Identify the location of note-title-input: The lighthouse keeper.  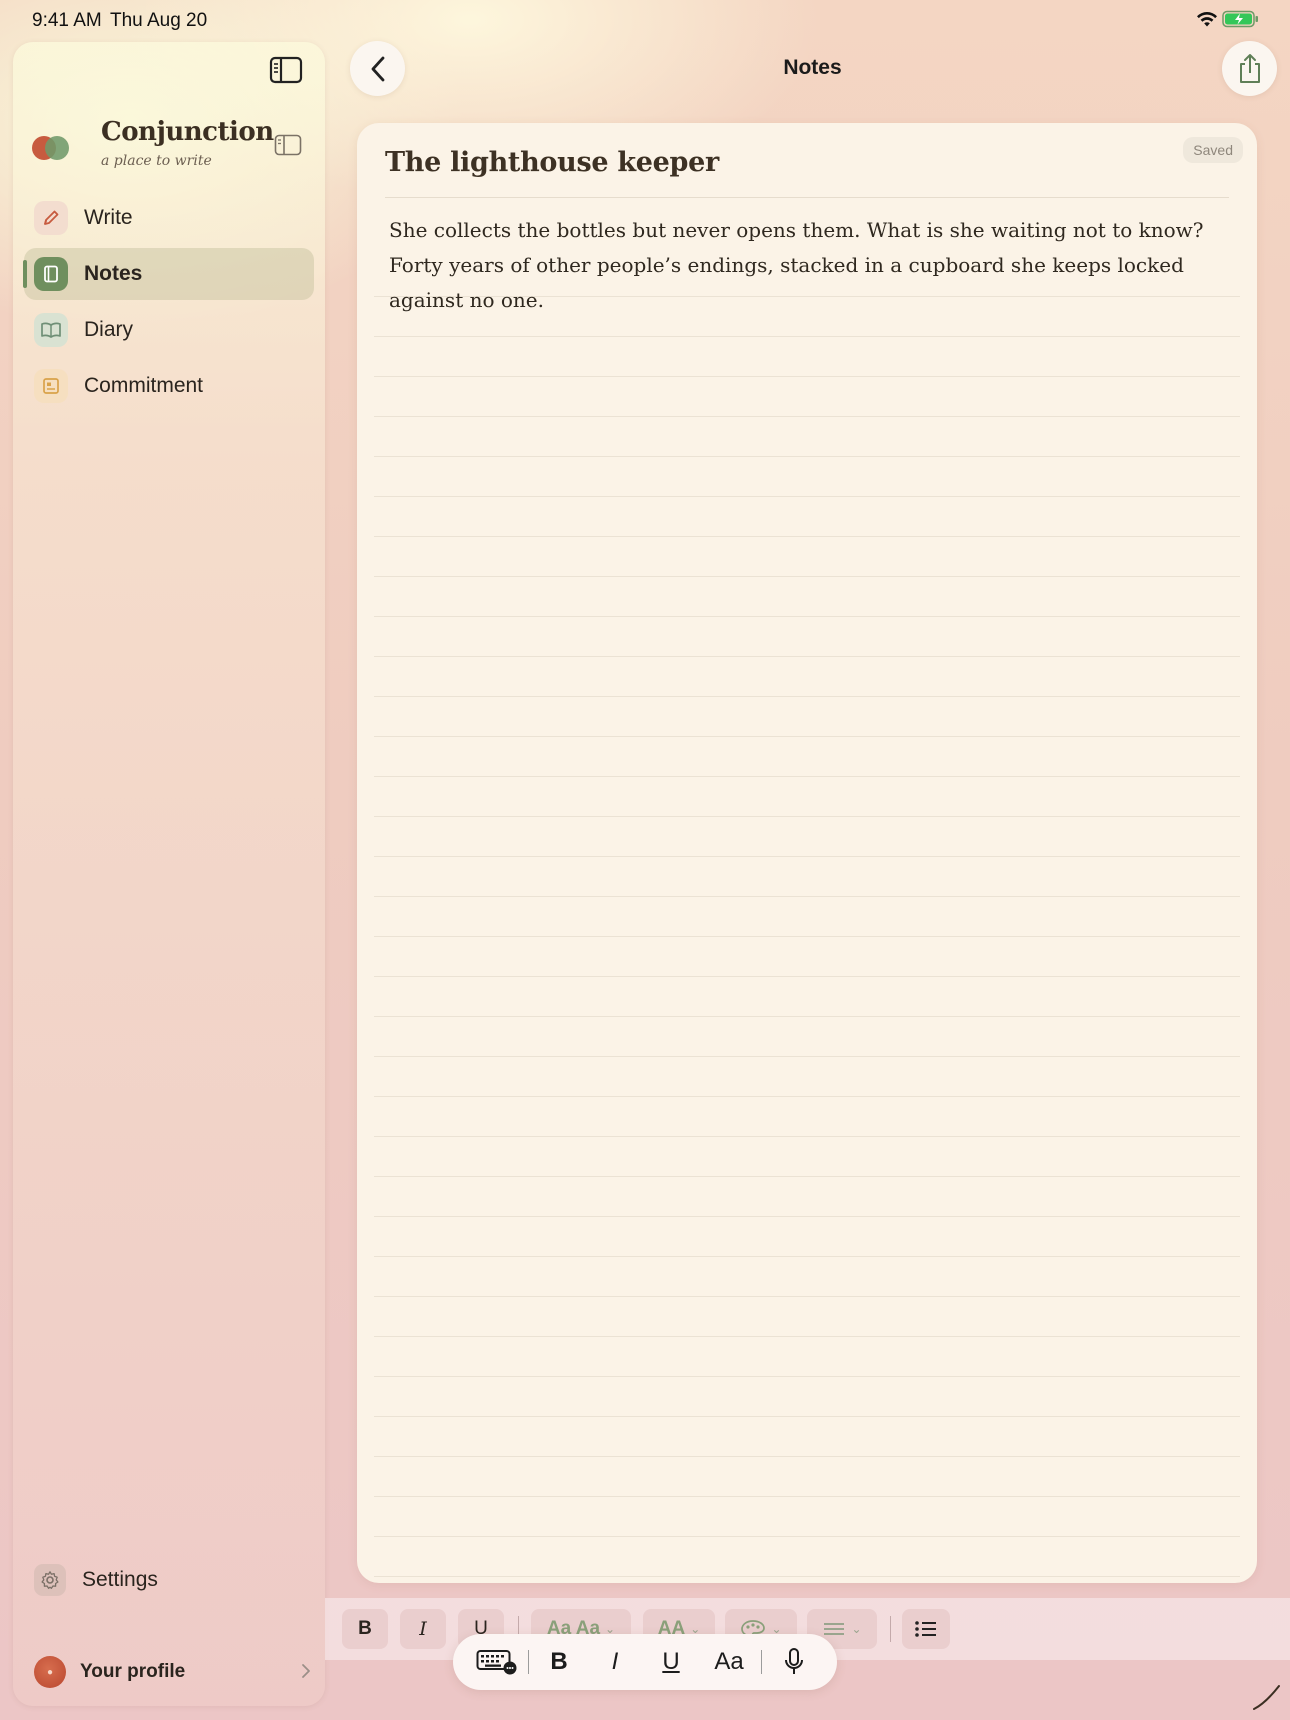
(552, 162).